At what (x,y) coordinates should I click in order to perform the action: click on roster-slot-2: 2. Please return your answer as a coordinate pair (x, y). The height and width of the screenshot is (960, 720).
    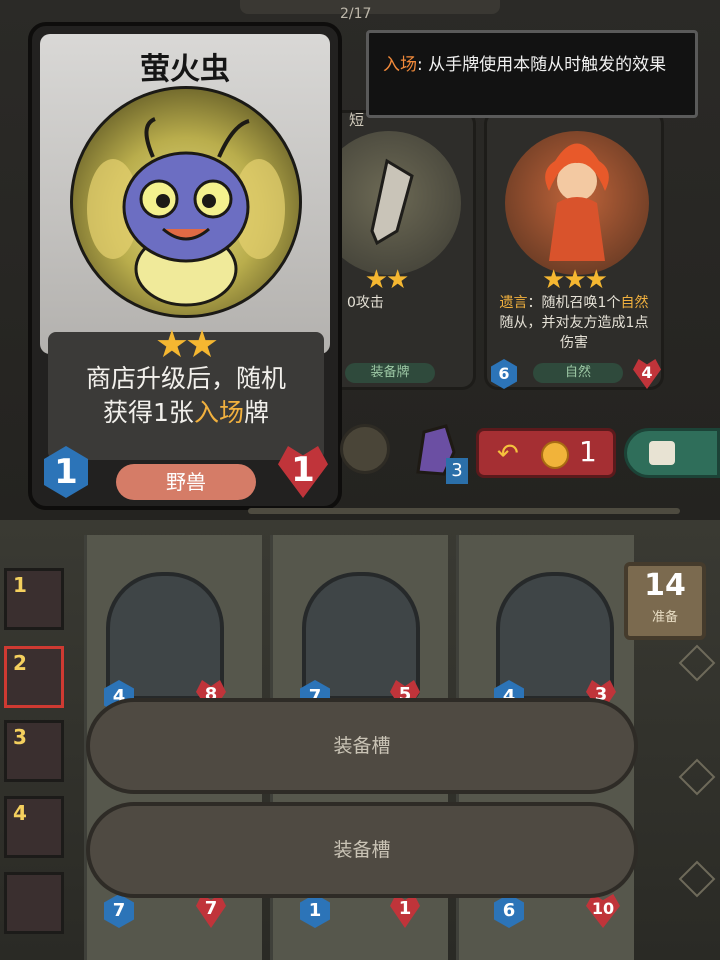
    Looking at the image, I should click on (34, 677).